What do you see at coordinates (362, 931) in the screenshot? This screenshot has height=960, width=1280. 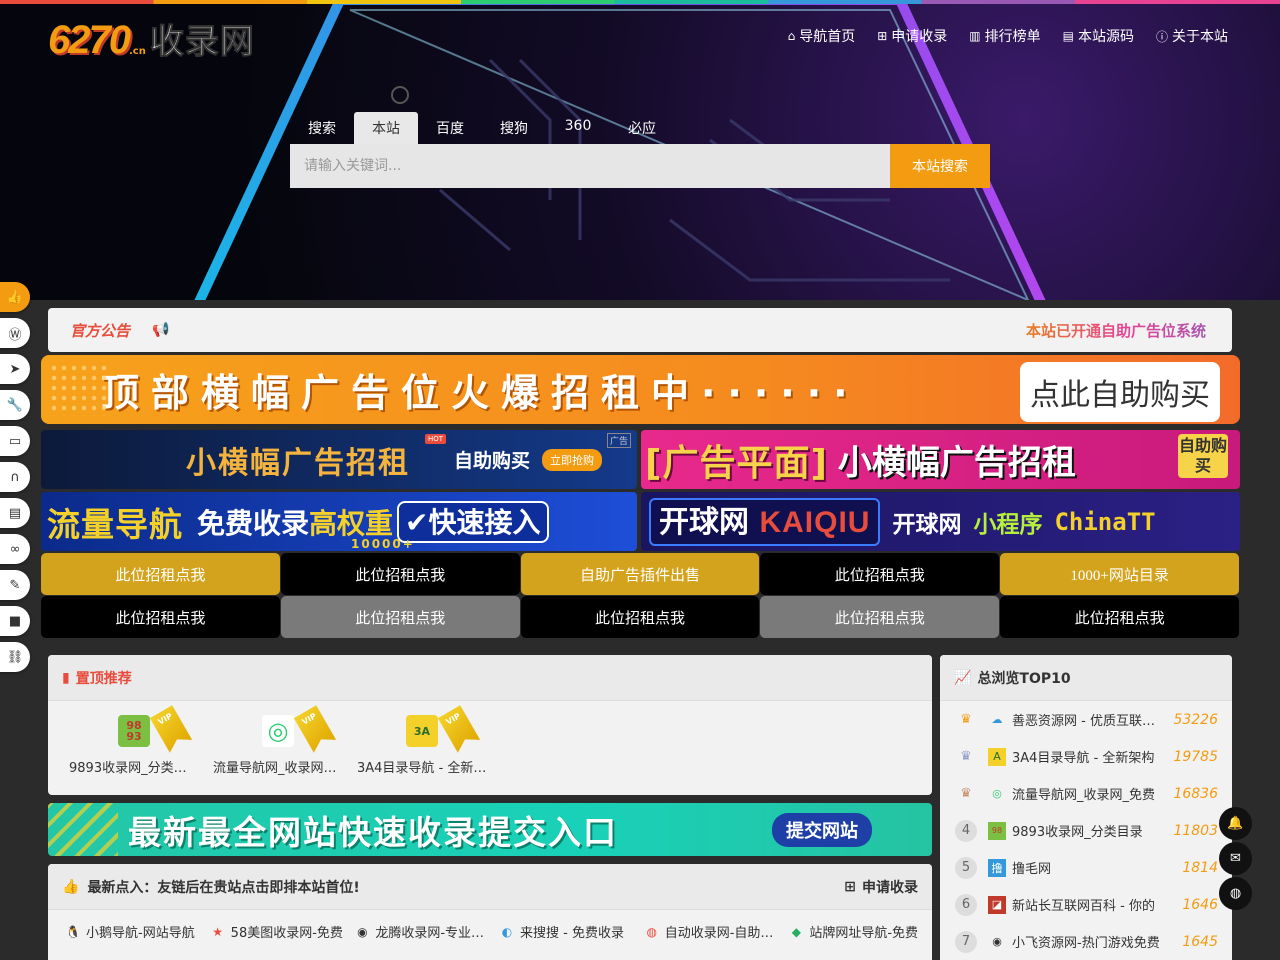 I see `globe-icon: ◉` at bounding box center [362, 931].